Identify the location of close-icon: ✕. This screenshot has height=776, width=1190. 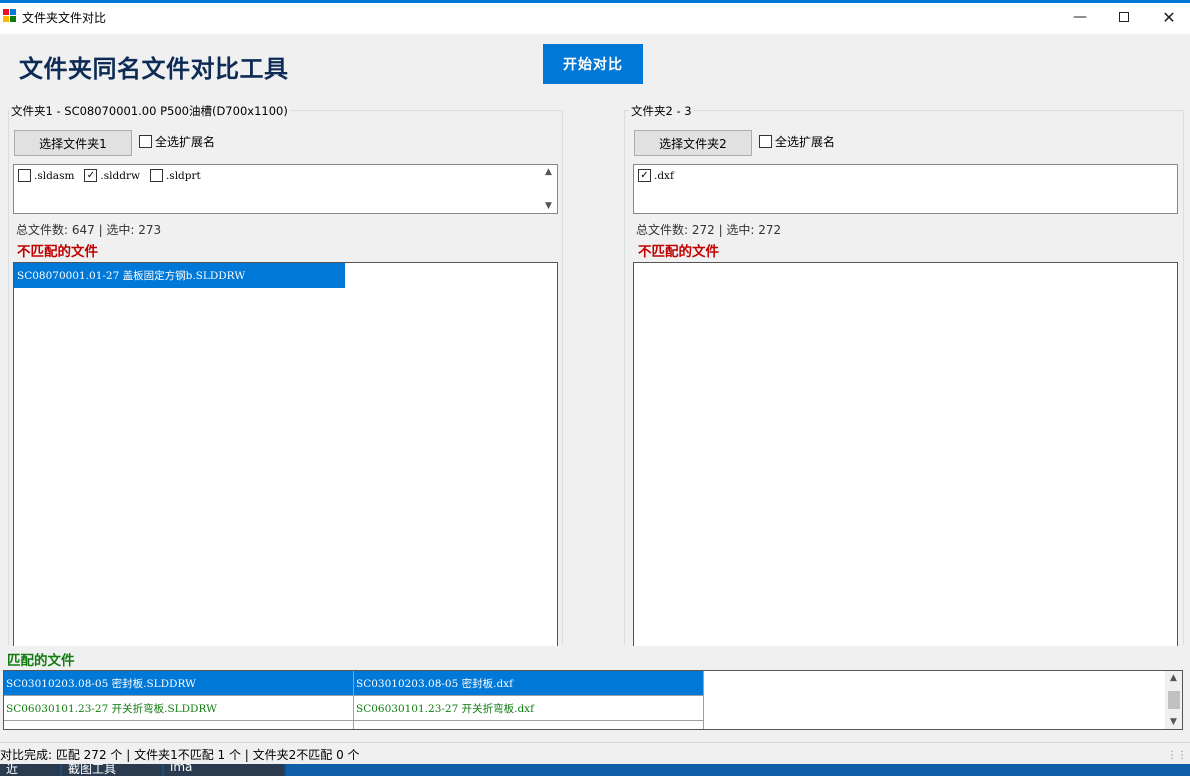
(1169, 17).